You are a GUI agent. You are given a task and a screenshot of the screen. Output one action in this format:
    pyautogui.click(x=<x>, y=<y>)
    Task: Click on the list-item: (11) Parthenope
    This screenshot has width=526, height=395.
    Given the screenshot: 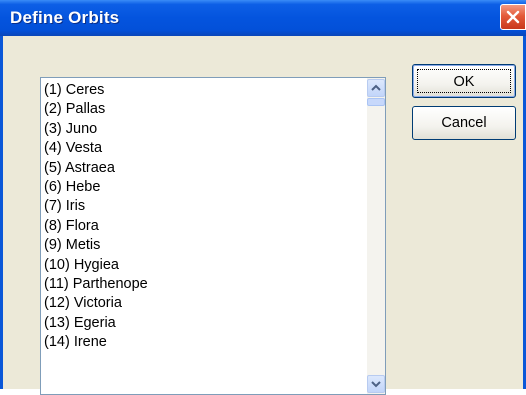 What is the action you would take?
    pyautogui.click(x=204, y=284)
    